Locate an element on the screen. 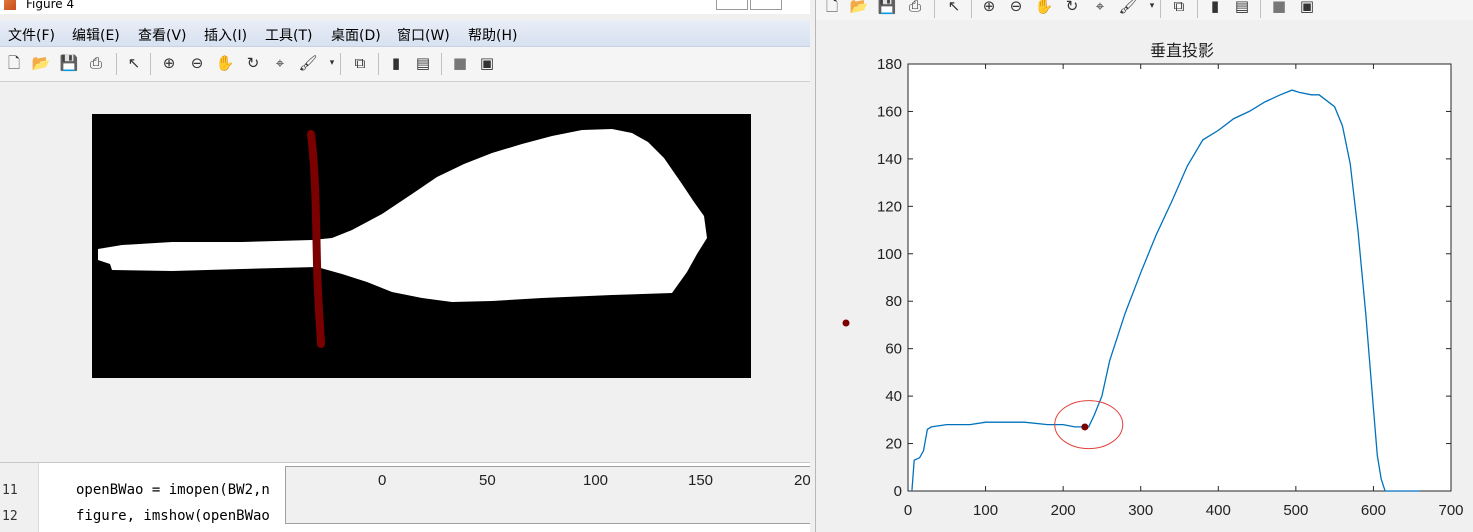 The height and width of the screenshot is (532, 1473). y-tick-label: 80 is located at coordinates (893, 301).